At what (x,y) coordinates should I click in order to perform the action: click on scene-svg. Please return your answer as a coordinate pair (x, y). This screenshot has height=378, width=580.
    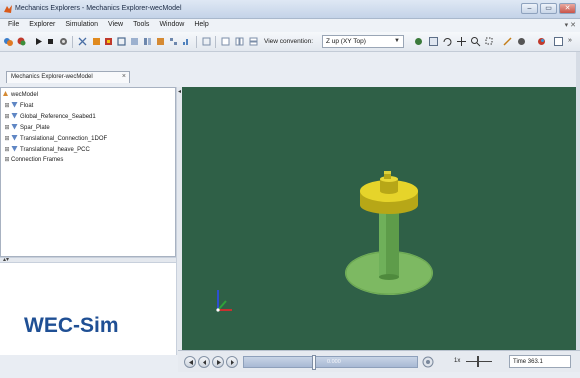
    Looking at the image, I should click on (324, 241).